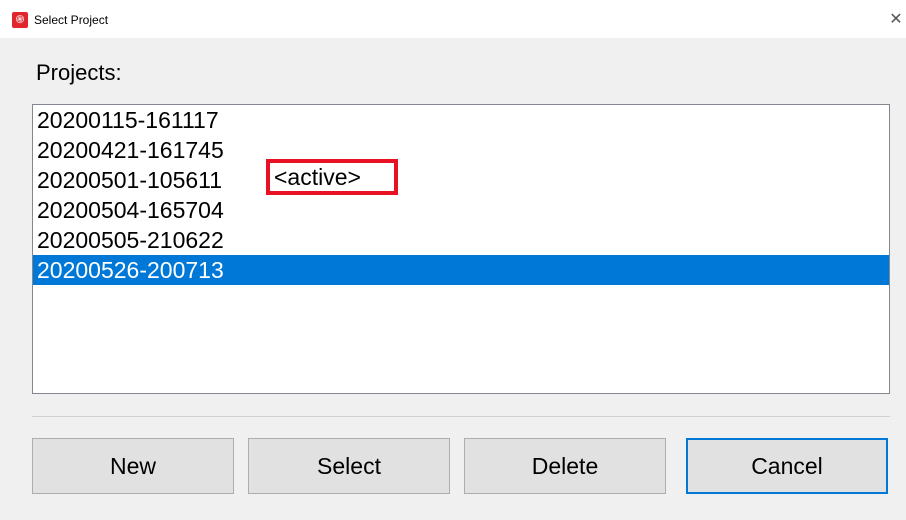  I want to click on list-item: 20200505-210622, so click(461, 240).